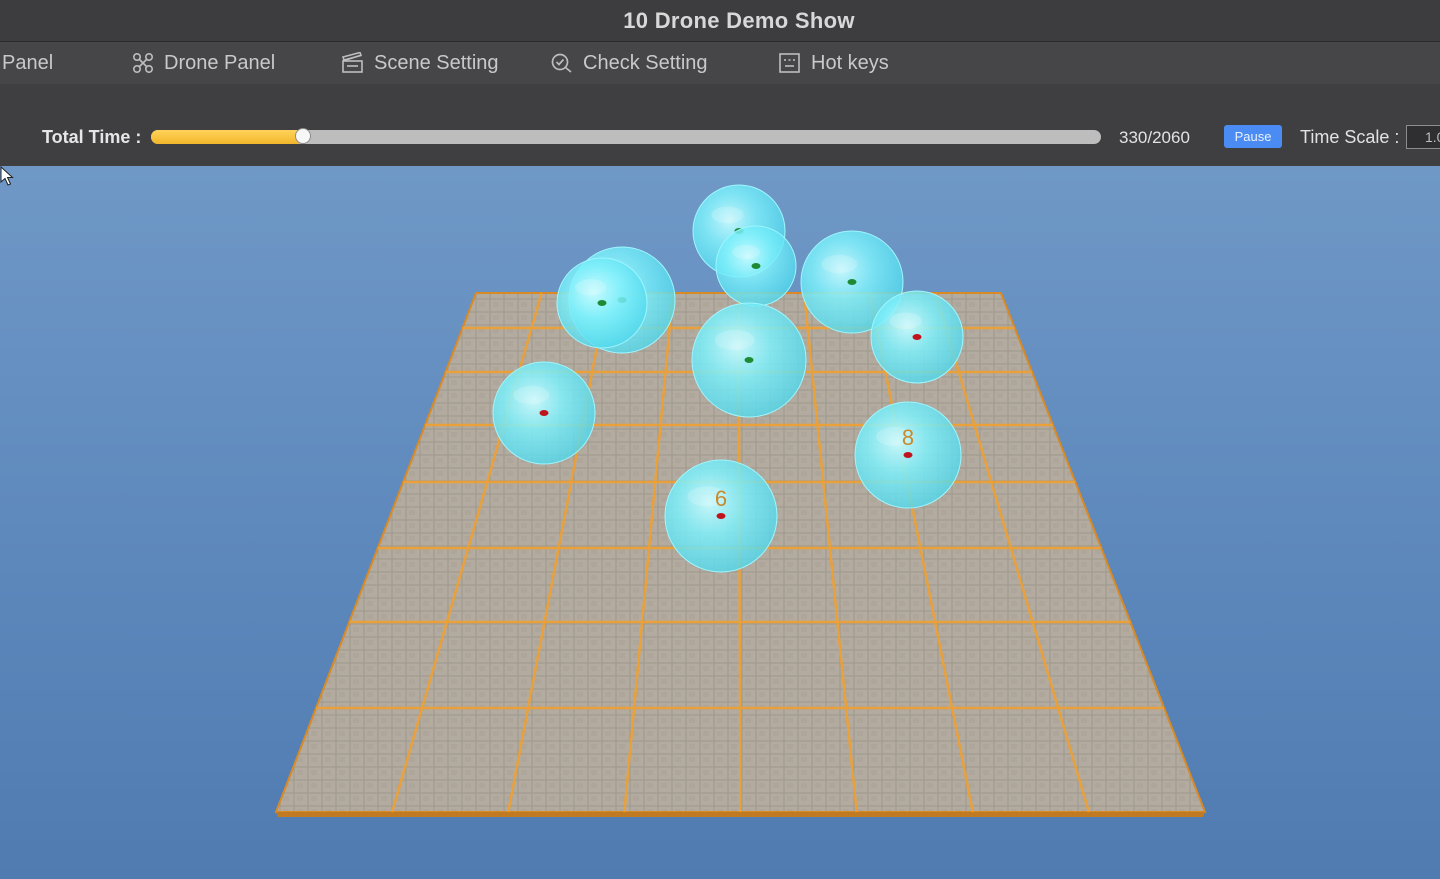 Image resolution: width=1440 pixels, height=879 pixels. Describe the element at coordinates (1154, 137) in the screenshot. I see `time-counter: 330/2060` at that location.